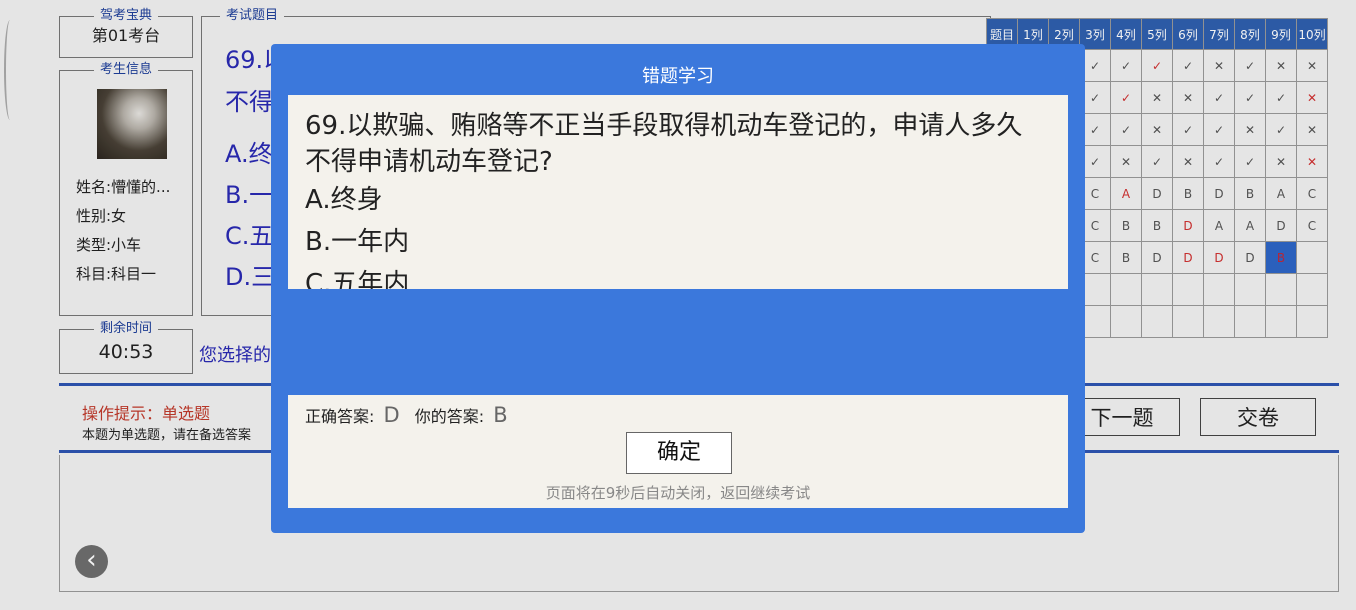  Describe the element at coordinates (357, 279) in the screenshot. I see `dialog-option-c: C.五年内` at that location.